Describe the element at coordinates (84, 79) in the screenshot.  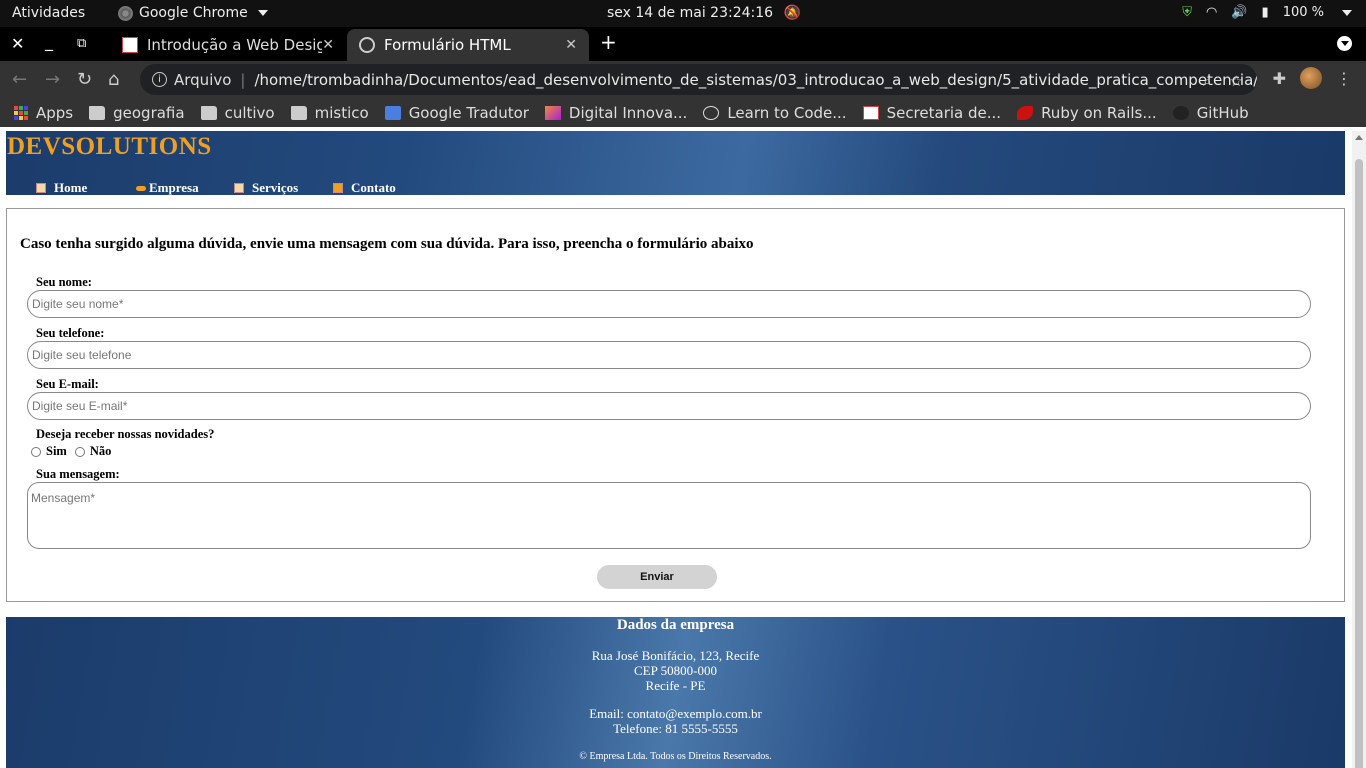
I see `reload-icon: ↻` at that location.